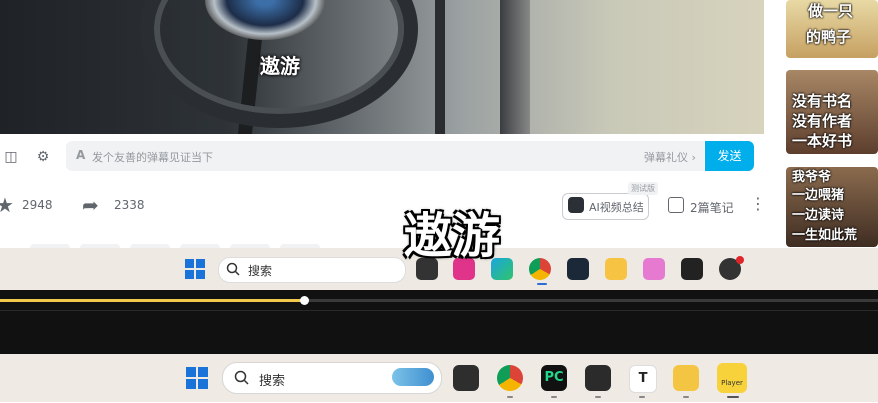  What do you see at coordinates (818, 215) in the screenshot?
I see `thumb-text: 一边读诗` at bounding box center [818, 215].